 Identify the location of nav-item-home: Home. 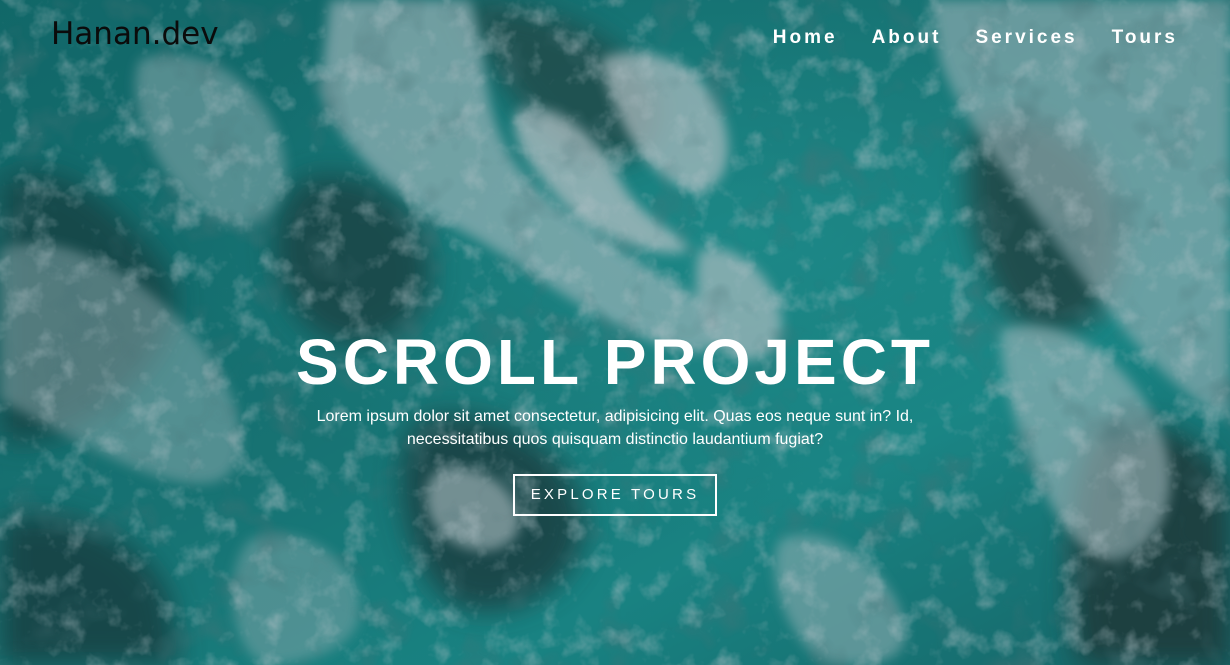
(805, 38).